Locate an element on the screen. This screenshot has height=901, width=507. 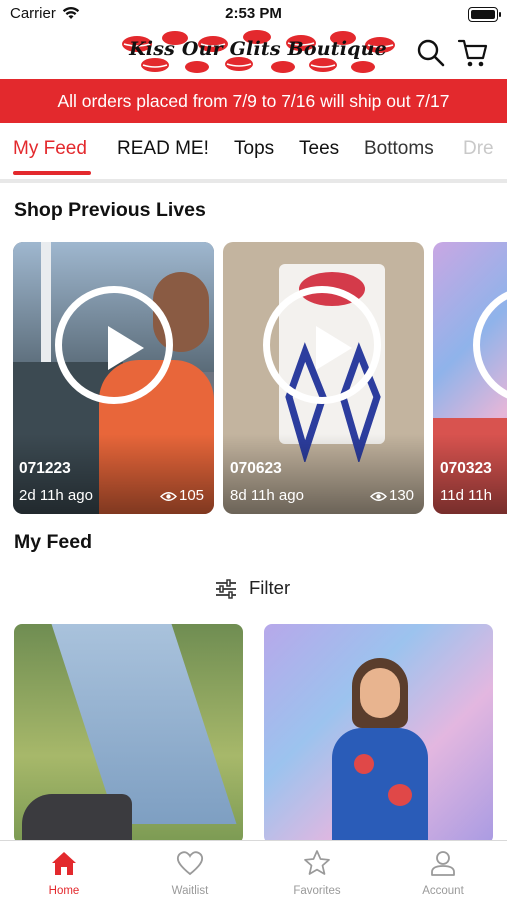
tab-read-me: READ ME! is located at coordinates (163, 149).